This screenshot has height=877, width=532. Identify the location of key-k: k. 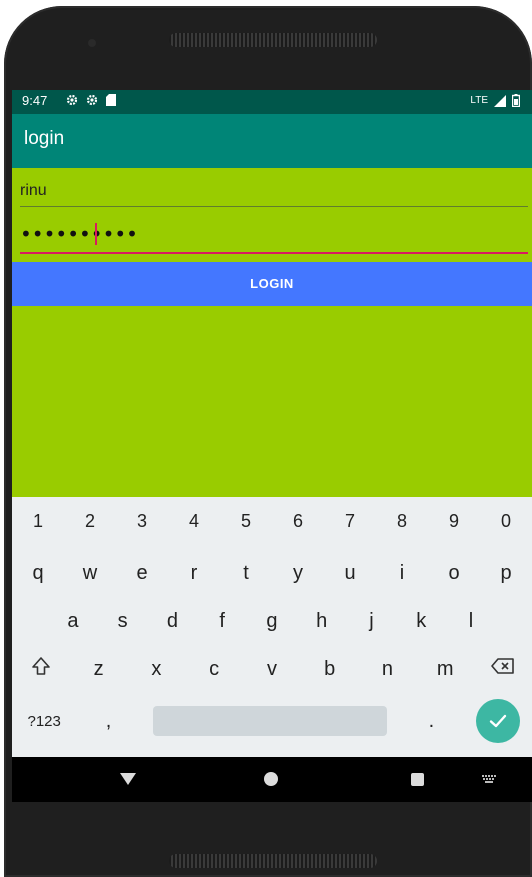
(421, 621).